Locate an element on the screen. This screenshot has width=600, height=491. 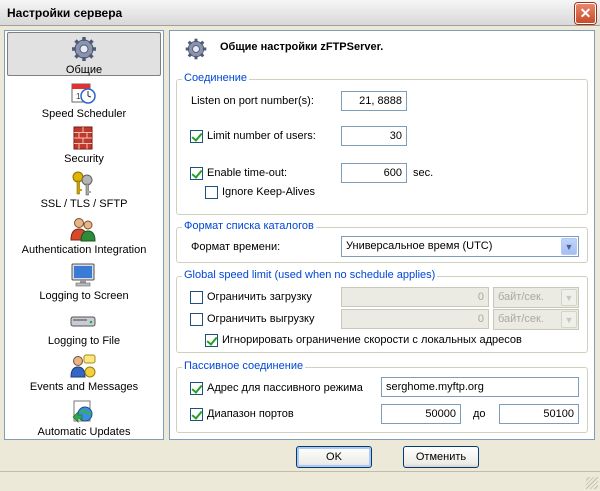
port-label: Listen on port number(s): is located at coordinates (252, 101).